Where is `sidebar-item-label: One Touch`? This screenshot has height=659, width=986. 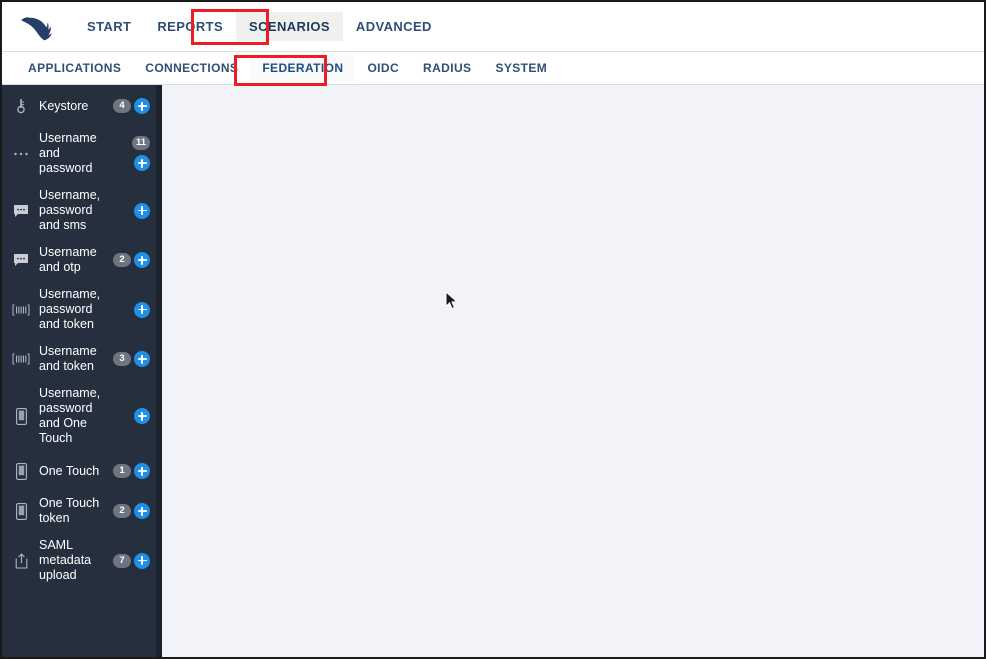
sidebar-item-label: One Touch is located at coordinates (69, 470).